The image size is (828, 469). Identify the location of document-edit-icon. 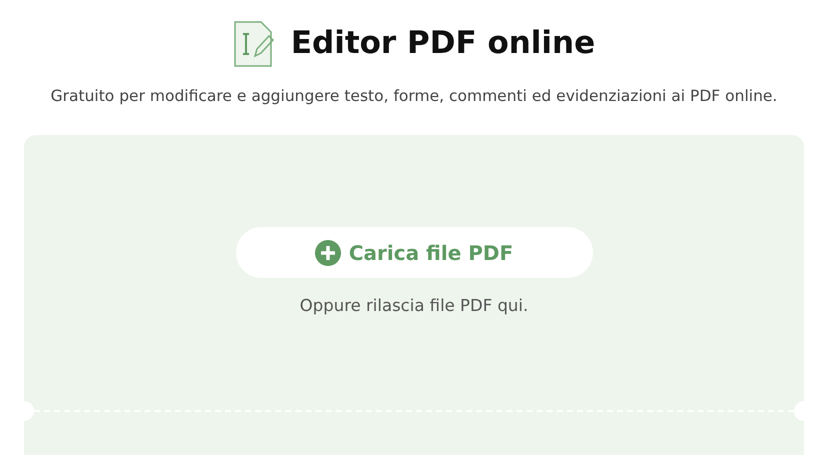
(253, 44).